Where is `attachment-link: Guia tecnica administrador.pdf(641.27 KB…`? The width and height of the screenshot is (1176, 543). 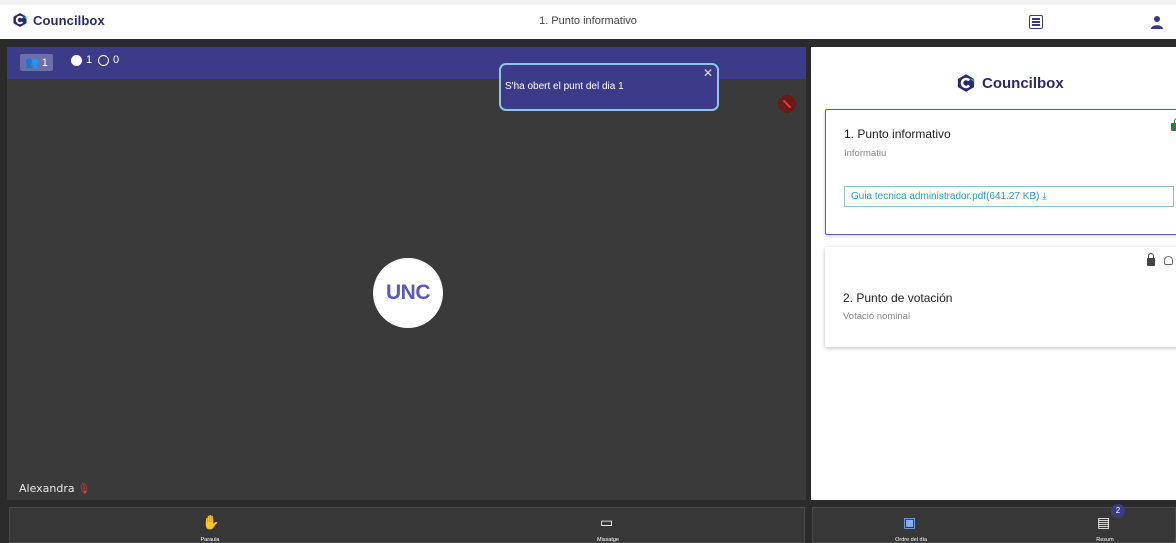
attachment-link: Guia tecnica administrador.pdf(641.27 KB… is located at coordinates (1009, 196).